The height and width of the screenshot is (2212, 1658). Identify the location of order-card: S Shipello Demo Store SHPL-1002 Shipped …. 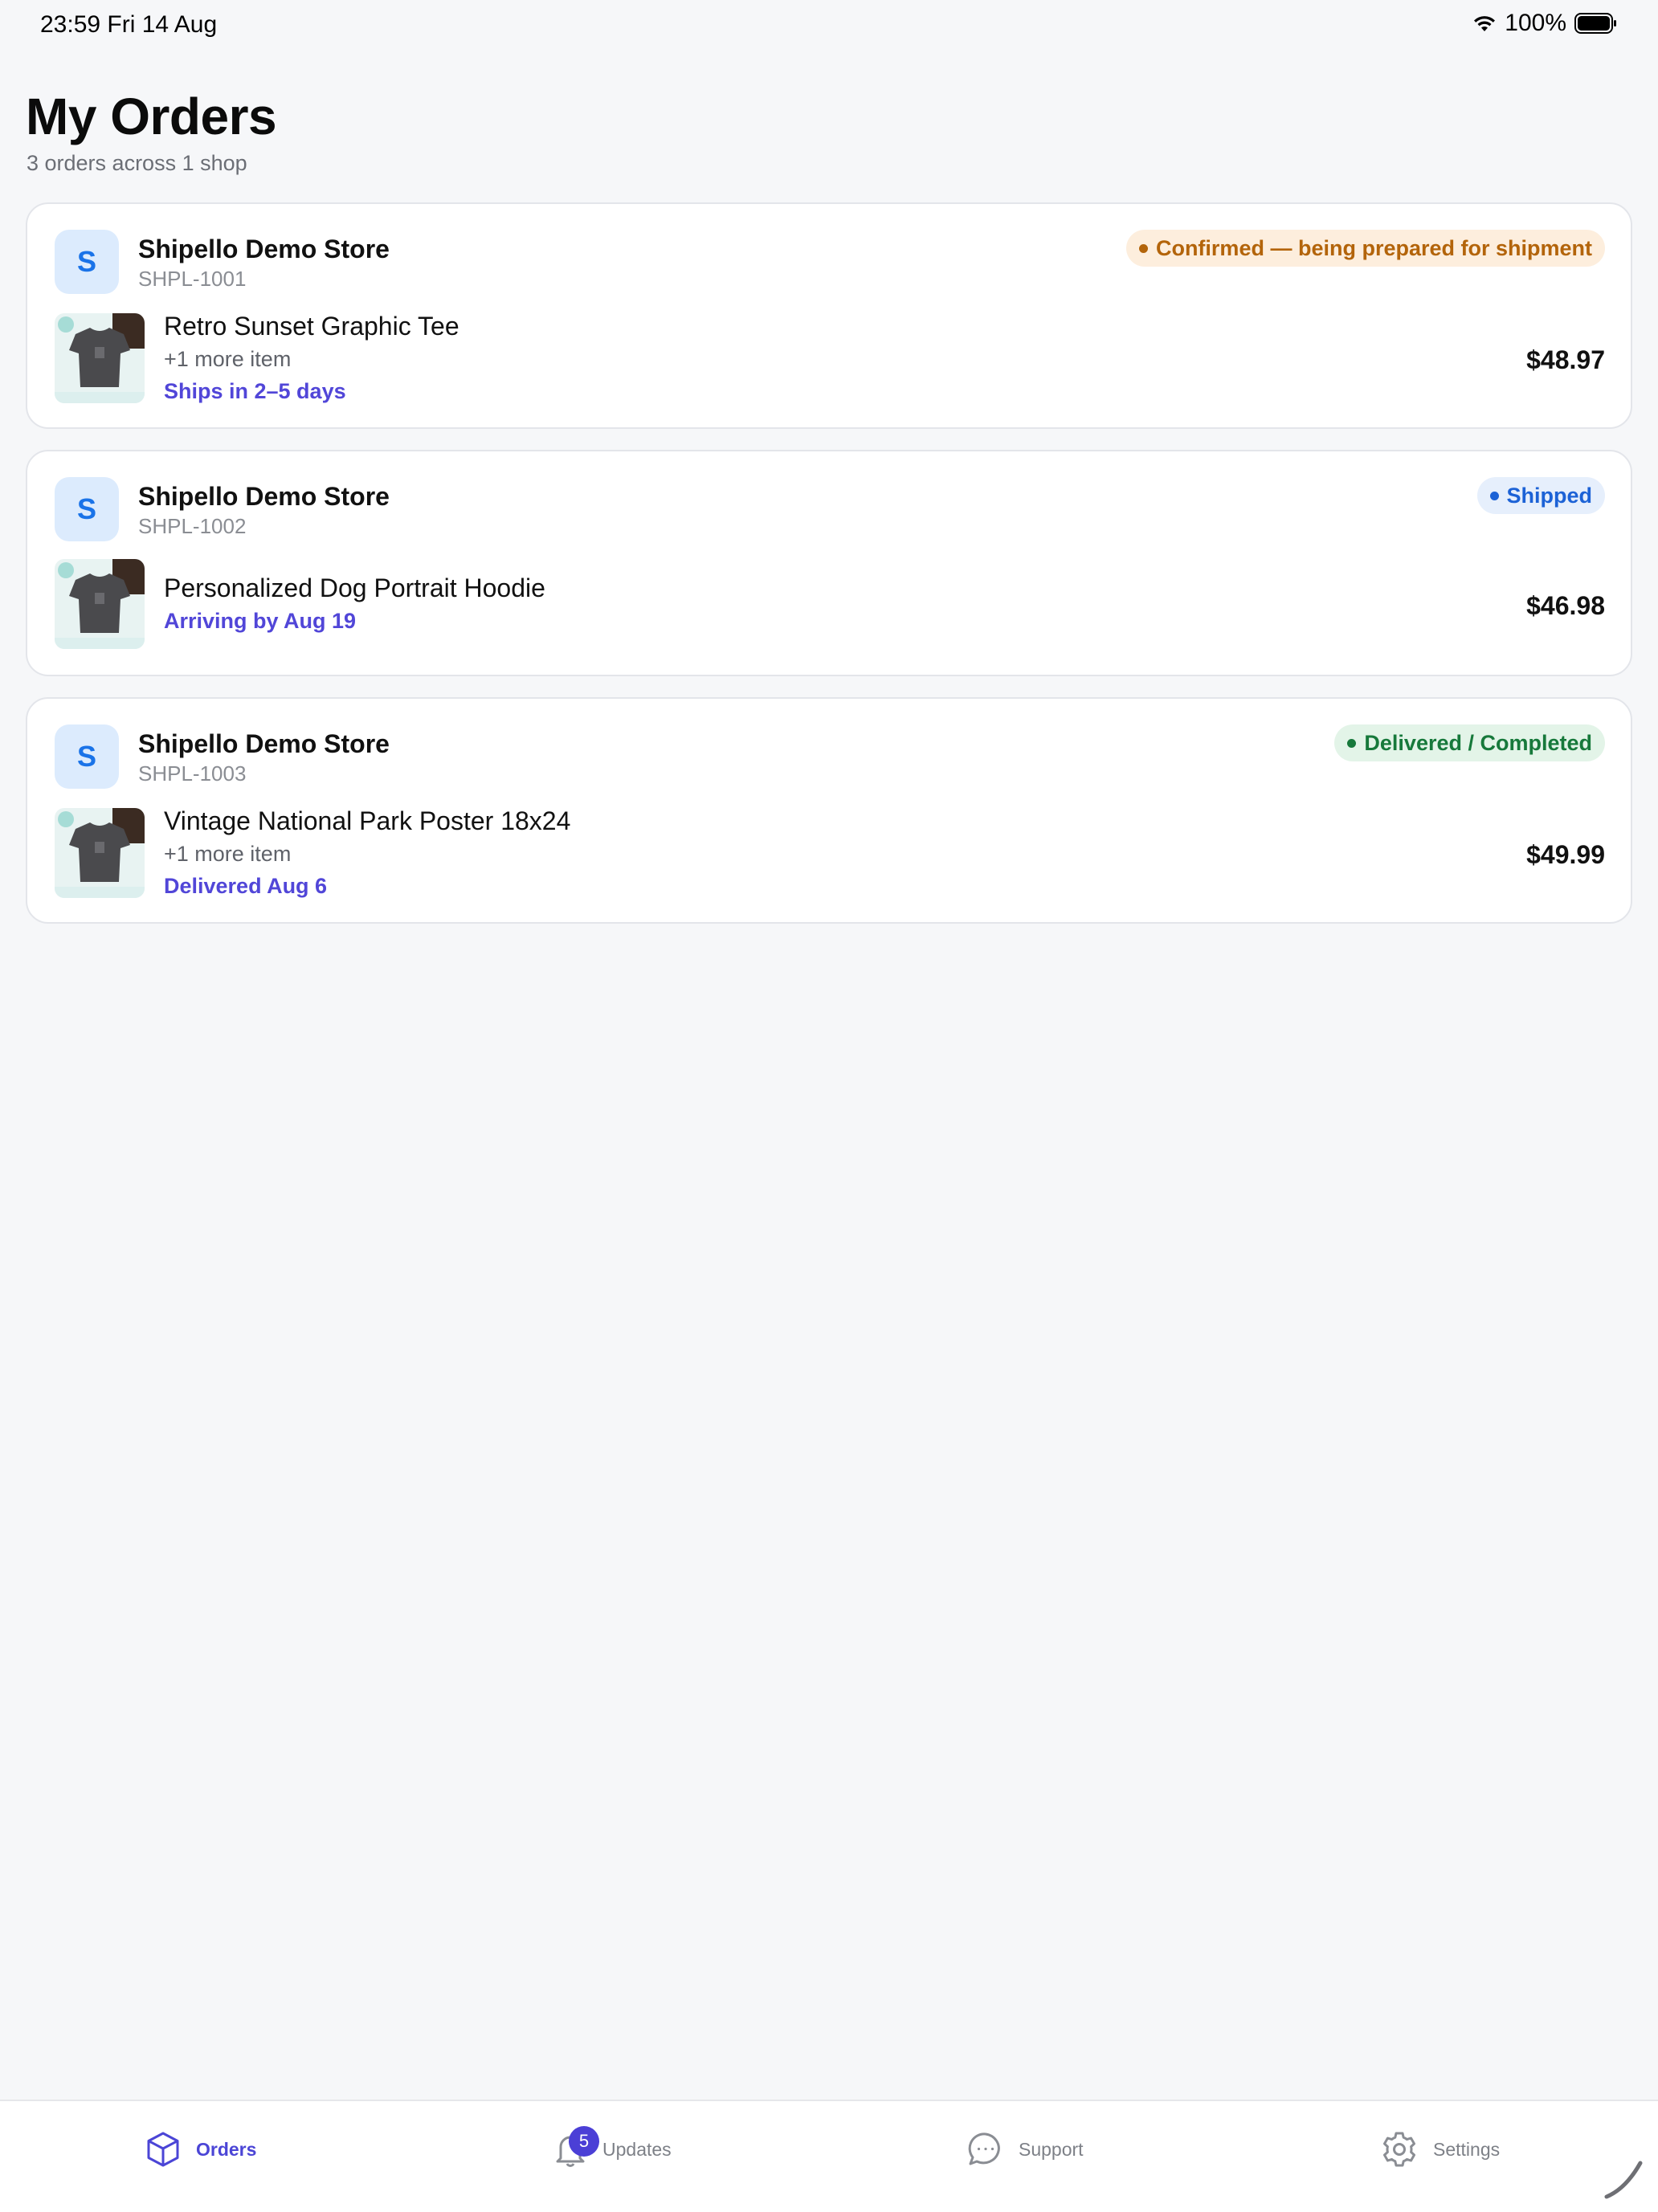
(829, 563).